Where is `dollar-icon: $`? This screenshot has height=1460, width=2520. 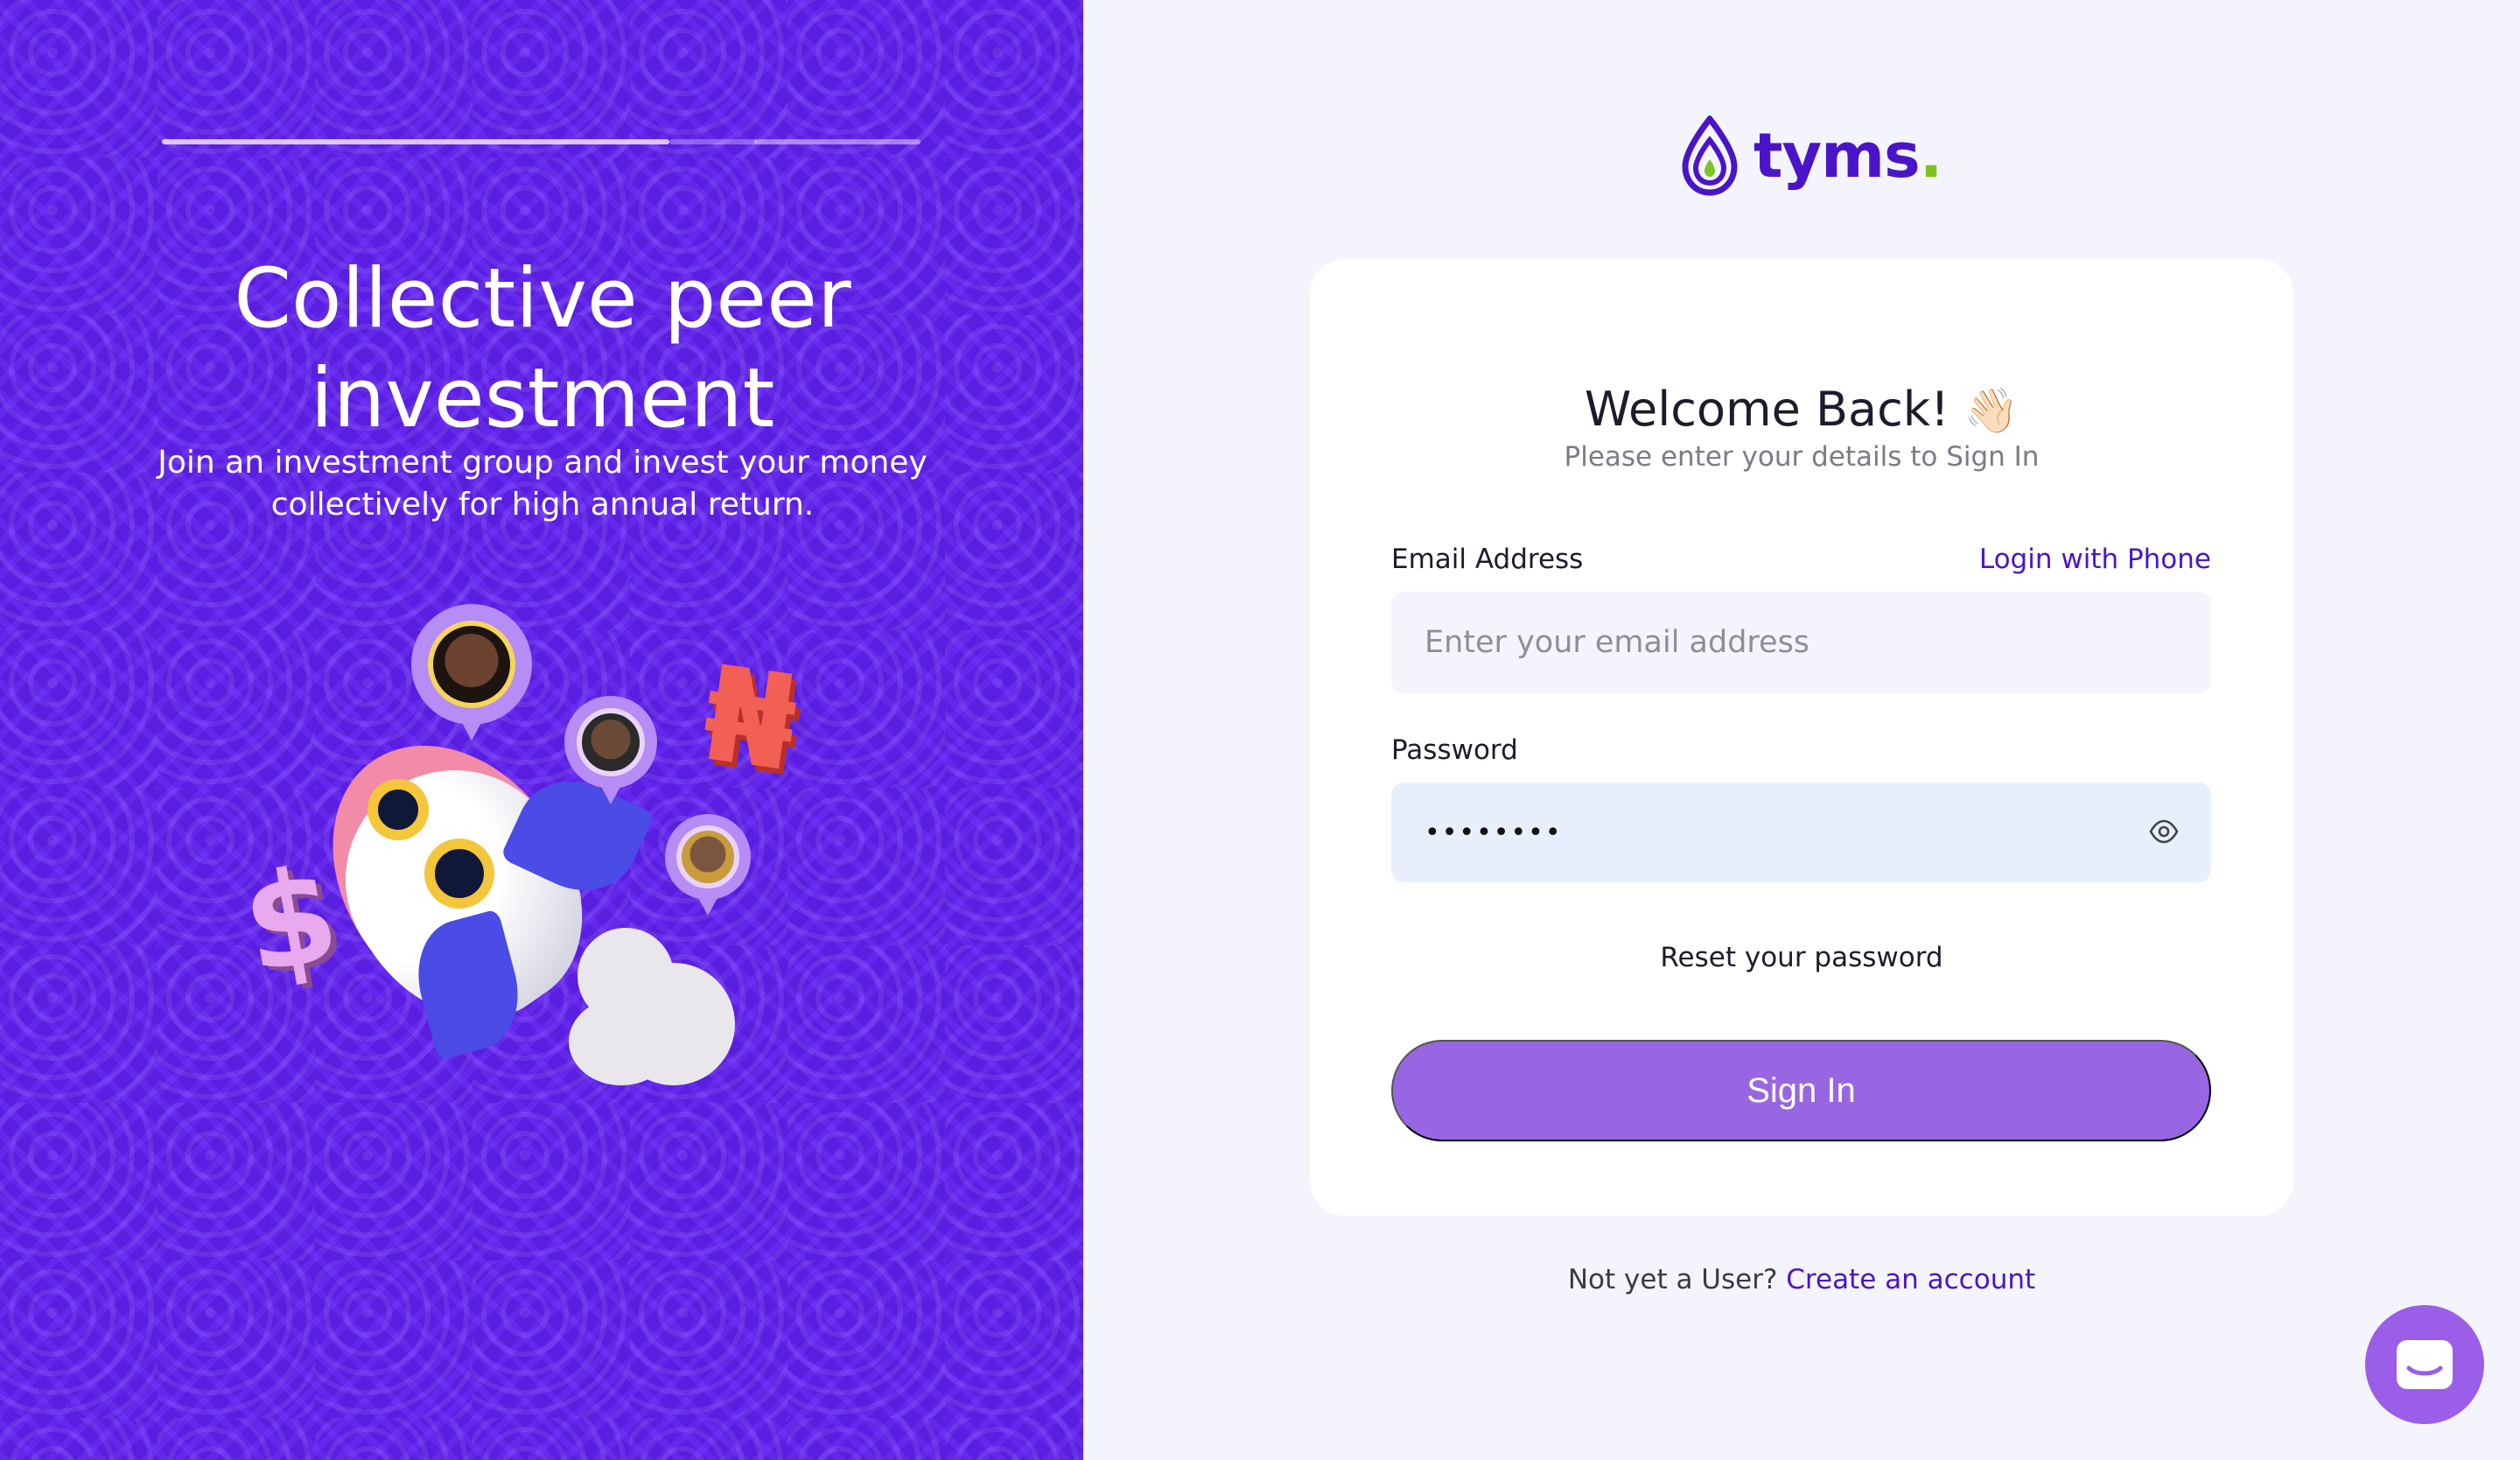 dollar-icon: $ is located at coordinates (290, 921).